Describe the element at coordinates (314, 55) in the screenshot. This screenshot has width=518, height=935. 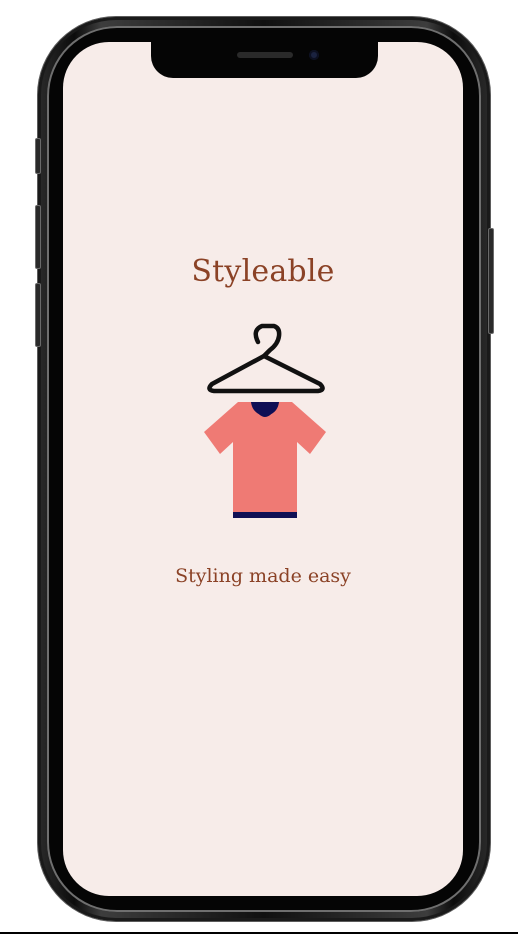
I see `front-camera` at that location.